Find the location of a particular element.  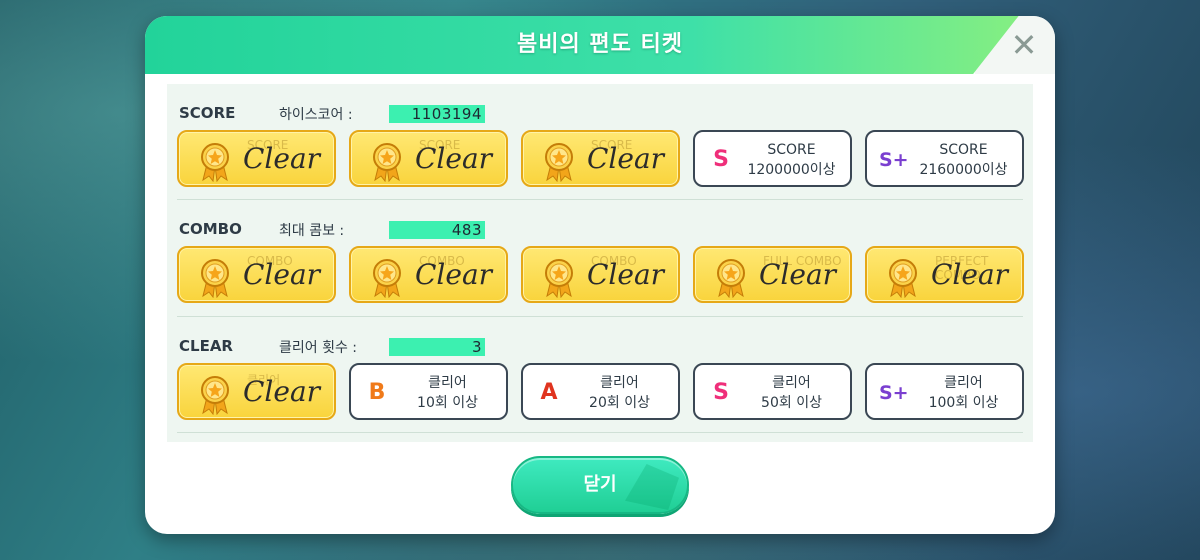

requirement-value: 10회 이상 is located at coordinates (447, 403).